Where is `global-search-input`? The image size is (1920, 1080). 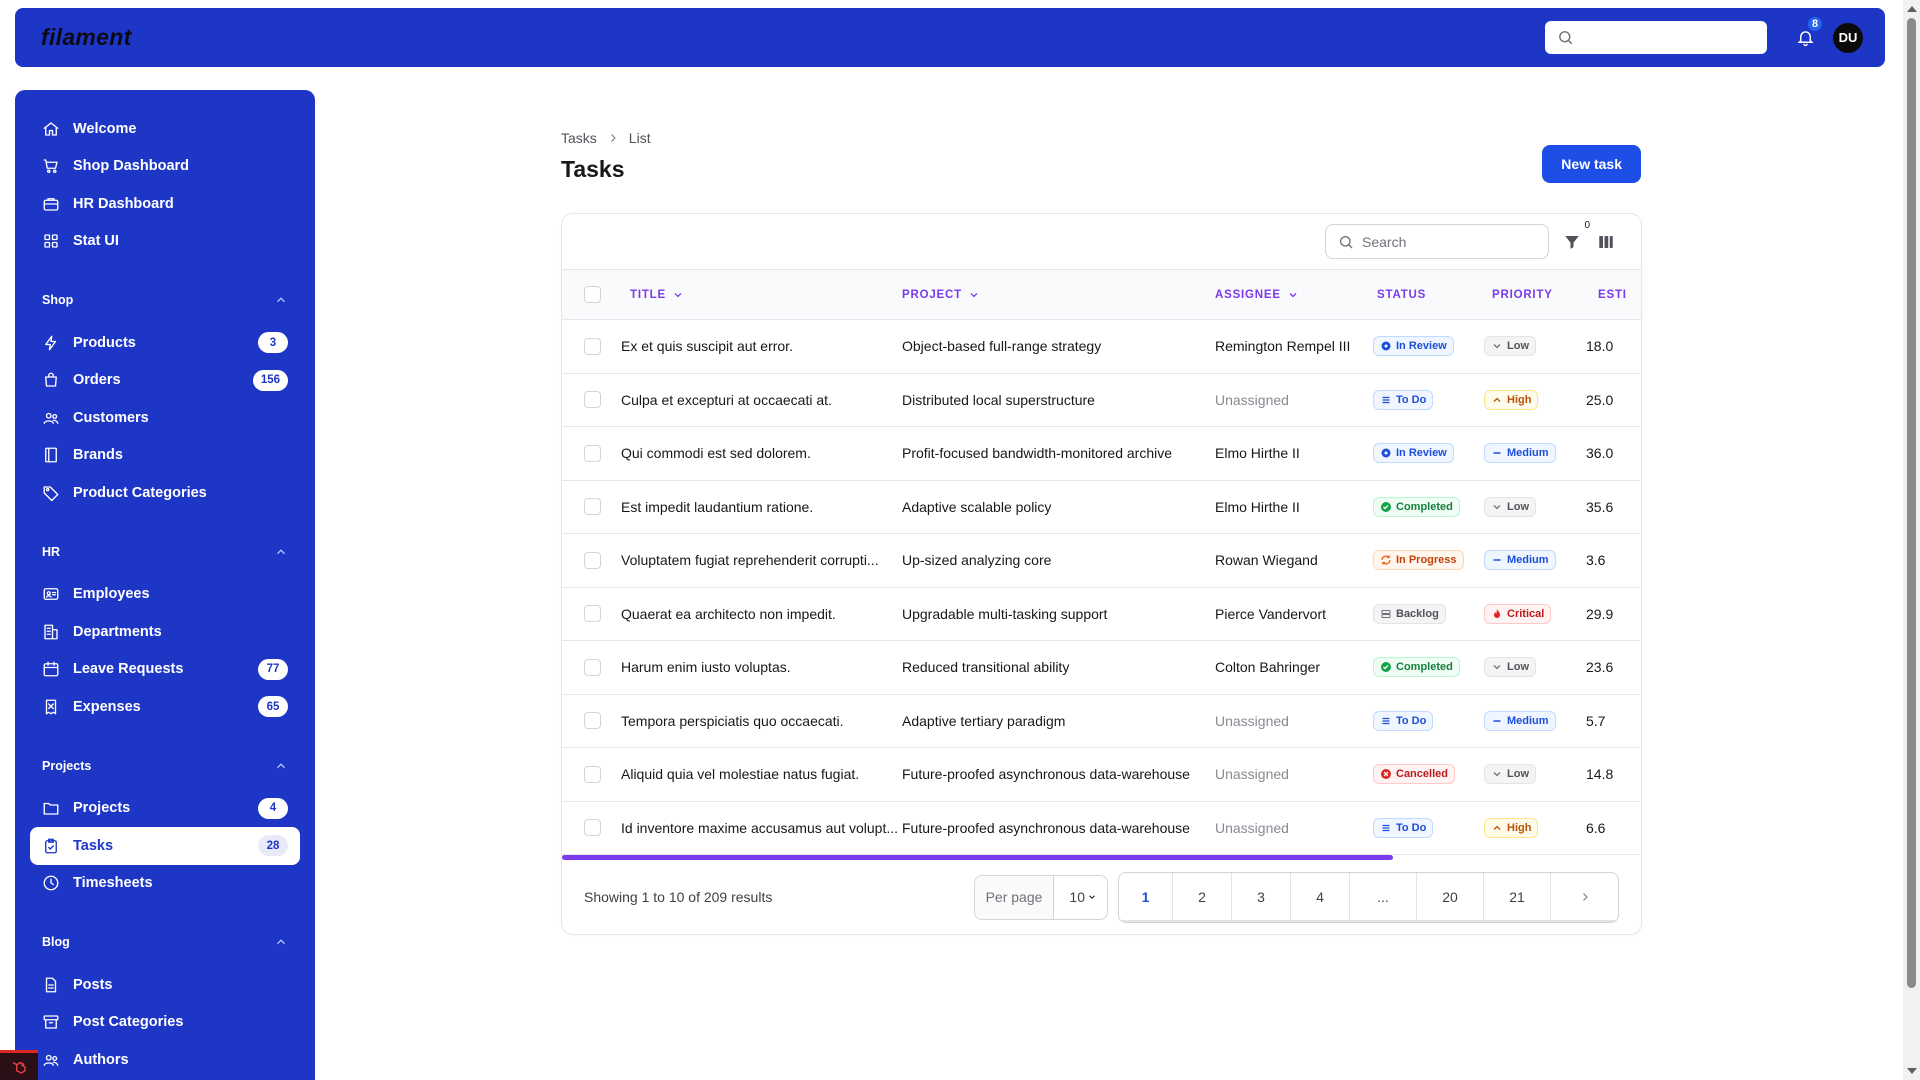 global-search-input is located at coordinates (1656, 37).